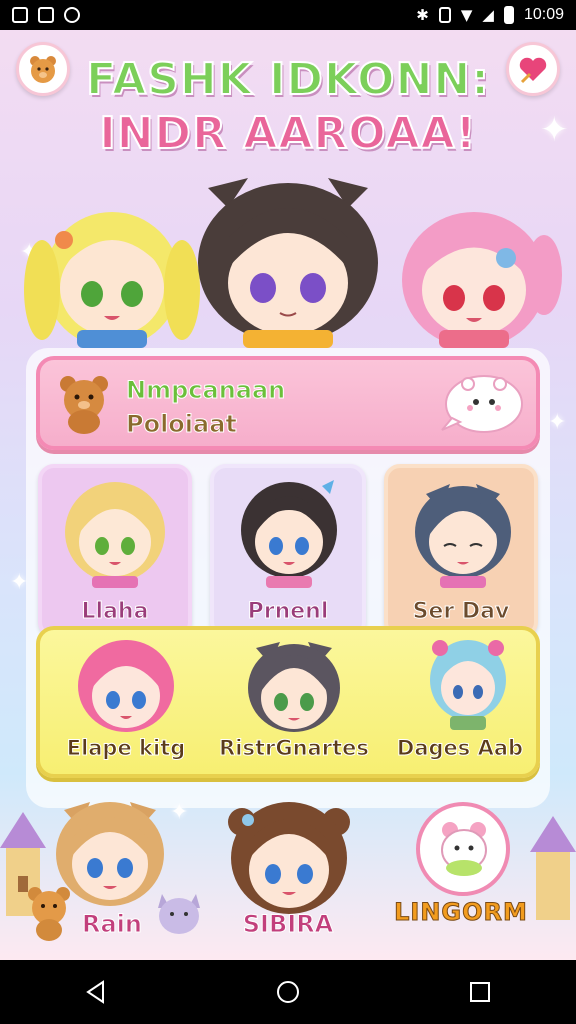 This screenshot has width=576, height=1024. What do you see at coordinates (482, 280) in the screenshot?
I see `hero-character-pink-hair` at bounding box center [482, 280].